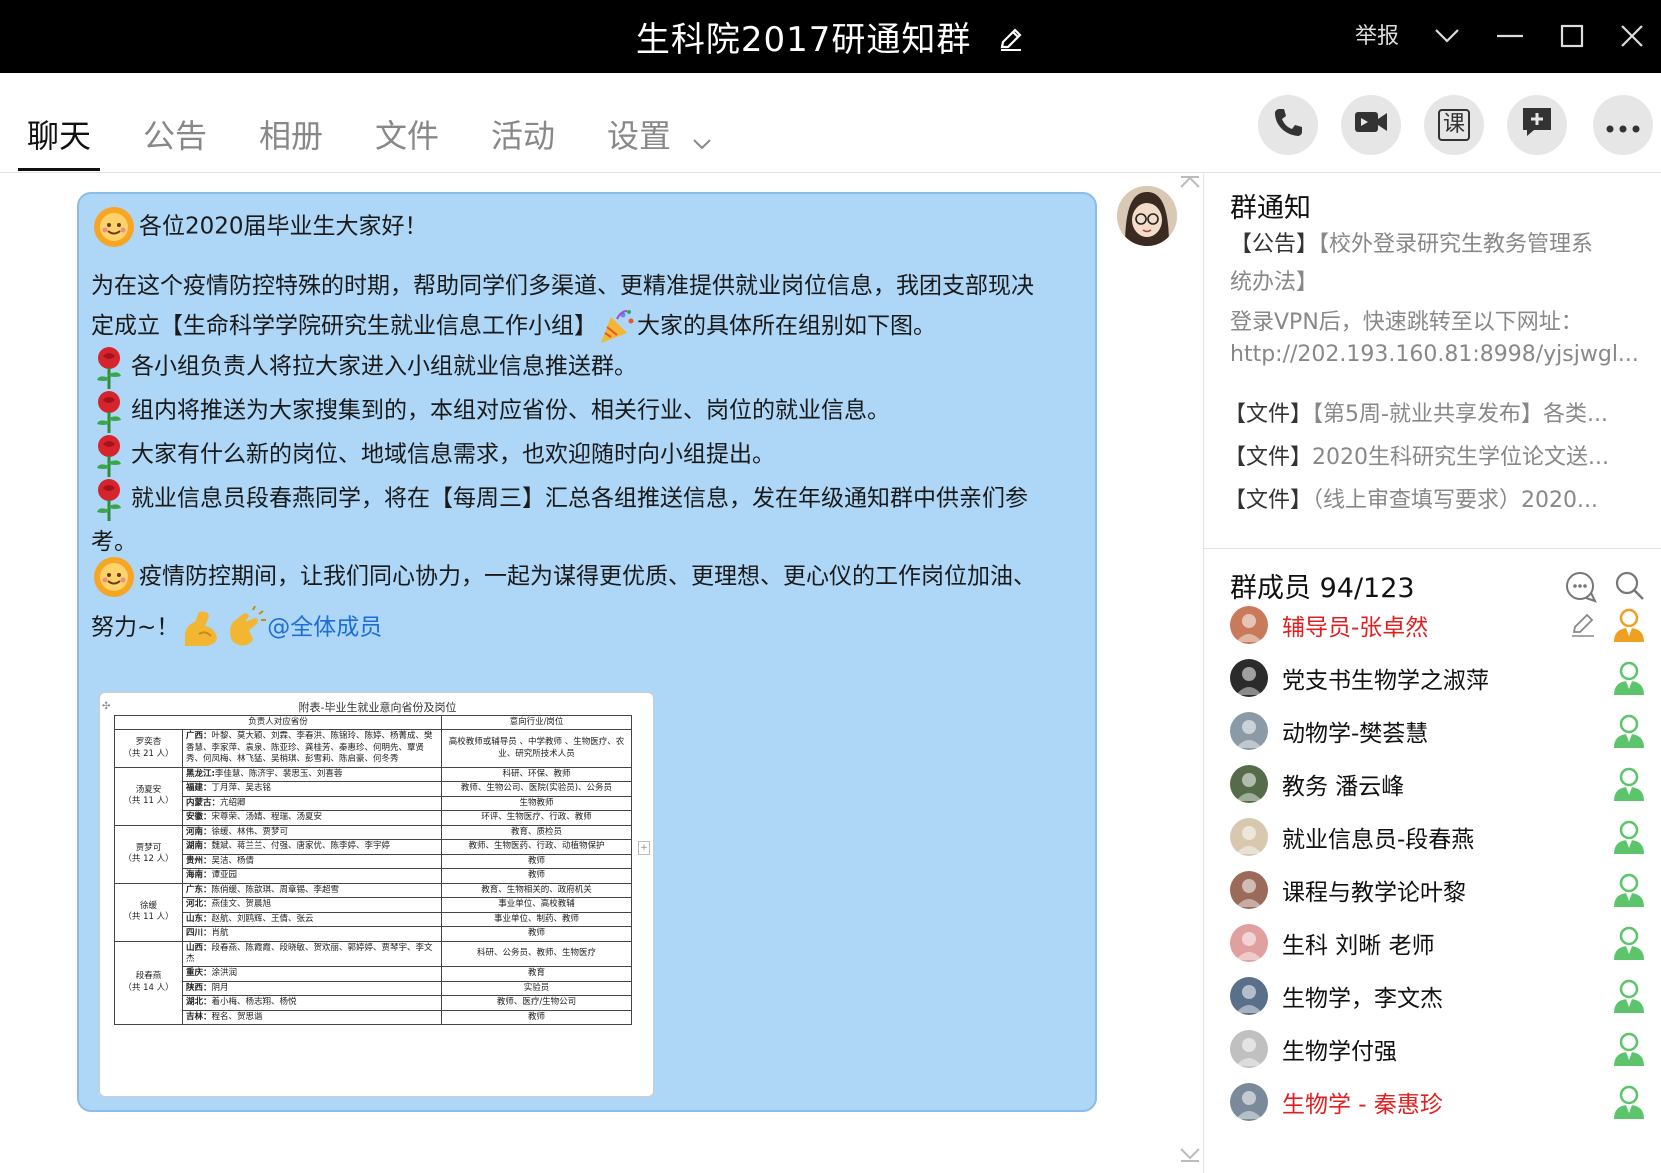 This screenshot has height=1173, width=1661. Describe the element at coordinates (1385, 681) in the screenshot. I see `member-name: 党支书生物学之淑萍` at that location.